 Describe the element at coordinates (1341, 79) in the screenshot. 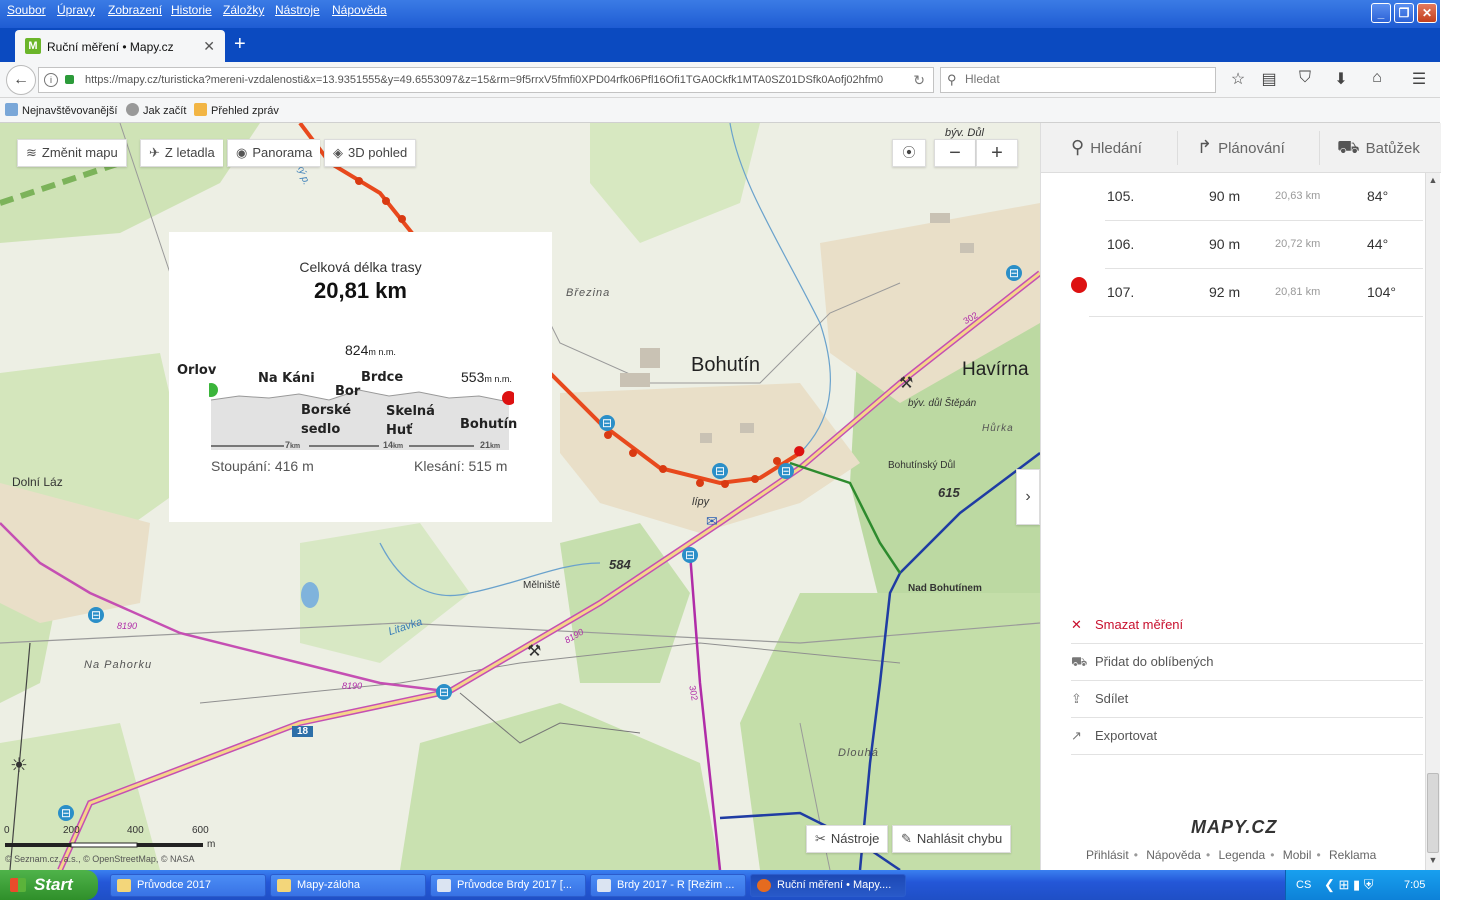

I see `download-icon: ⬇` at that location.